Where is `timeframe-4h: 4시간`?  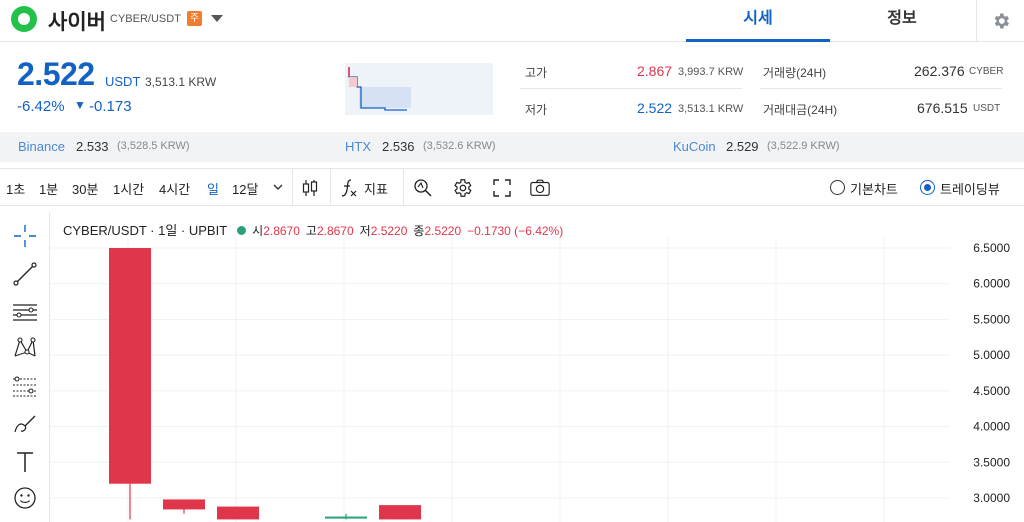 timeframe-4h: 4시간 is located at coordinates (174, 188).